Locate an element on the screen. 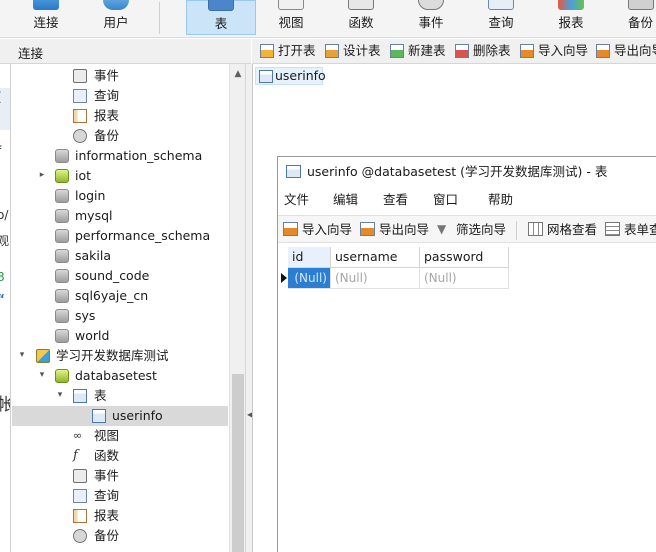 This screenshot has width=656, height=552. tree-item-views: ∞ 视图 is located at coordinates (120, 436).